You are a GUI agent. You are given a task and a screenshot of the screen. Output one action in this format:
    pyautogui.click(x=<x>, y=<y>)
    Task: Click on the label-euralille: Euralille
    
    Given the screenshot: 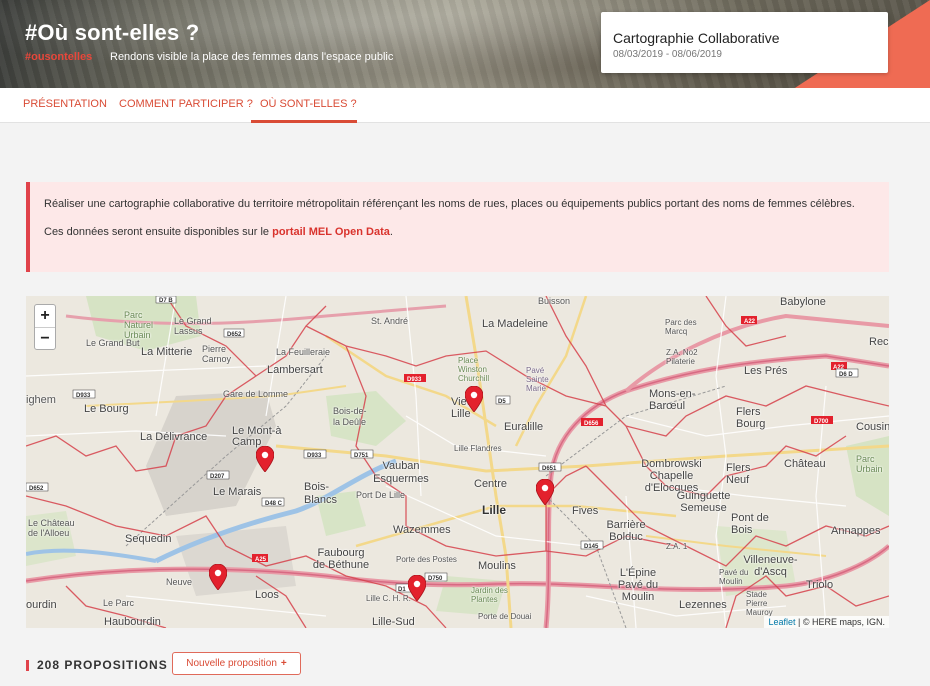 What is the action you would take?
    pyautogui.click(x=524, y=427)
    